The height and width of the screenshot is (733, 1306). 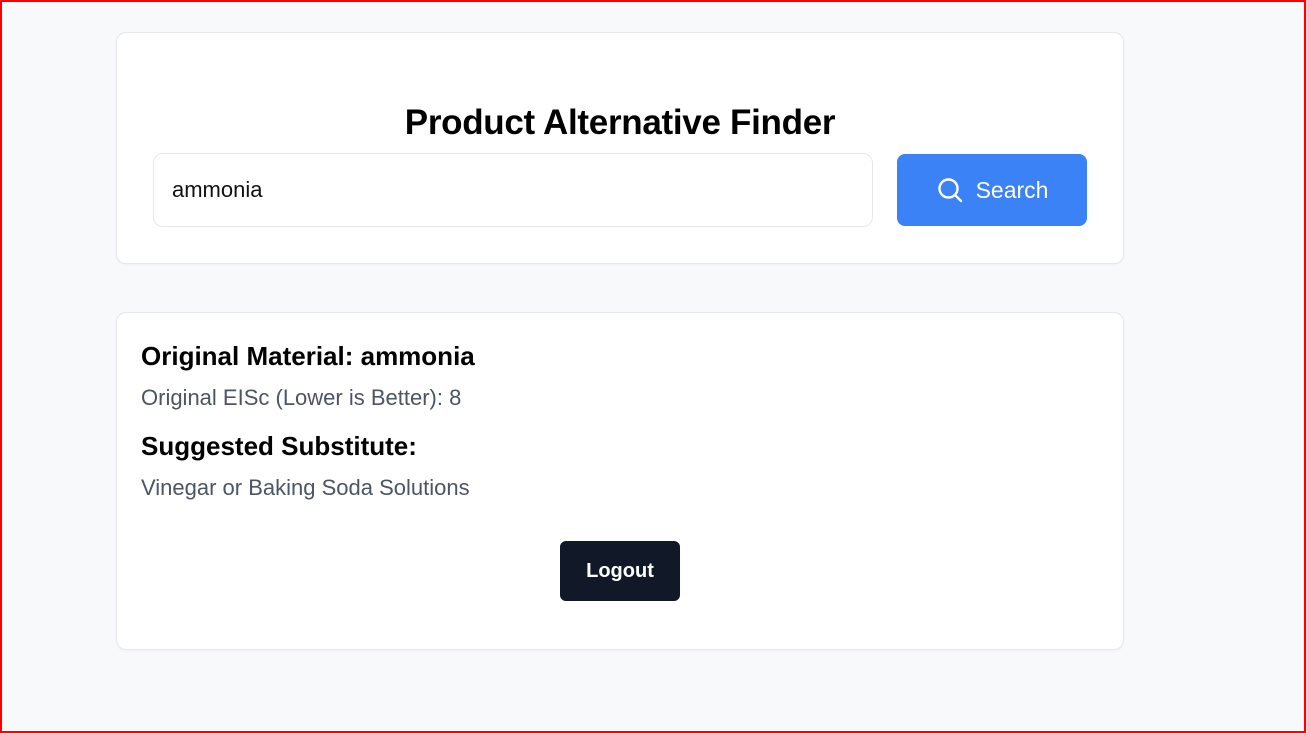 I want to click on search-button: Search, so click(x=992, y=190).